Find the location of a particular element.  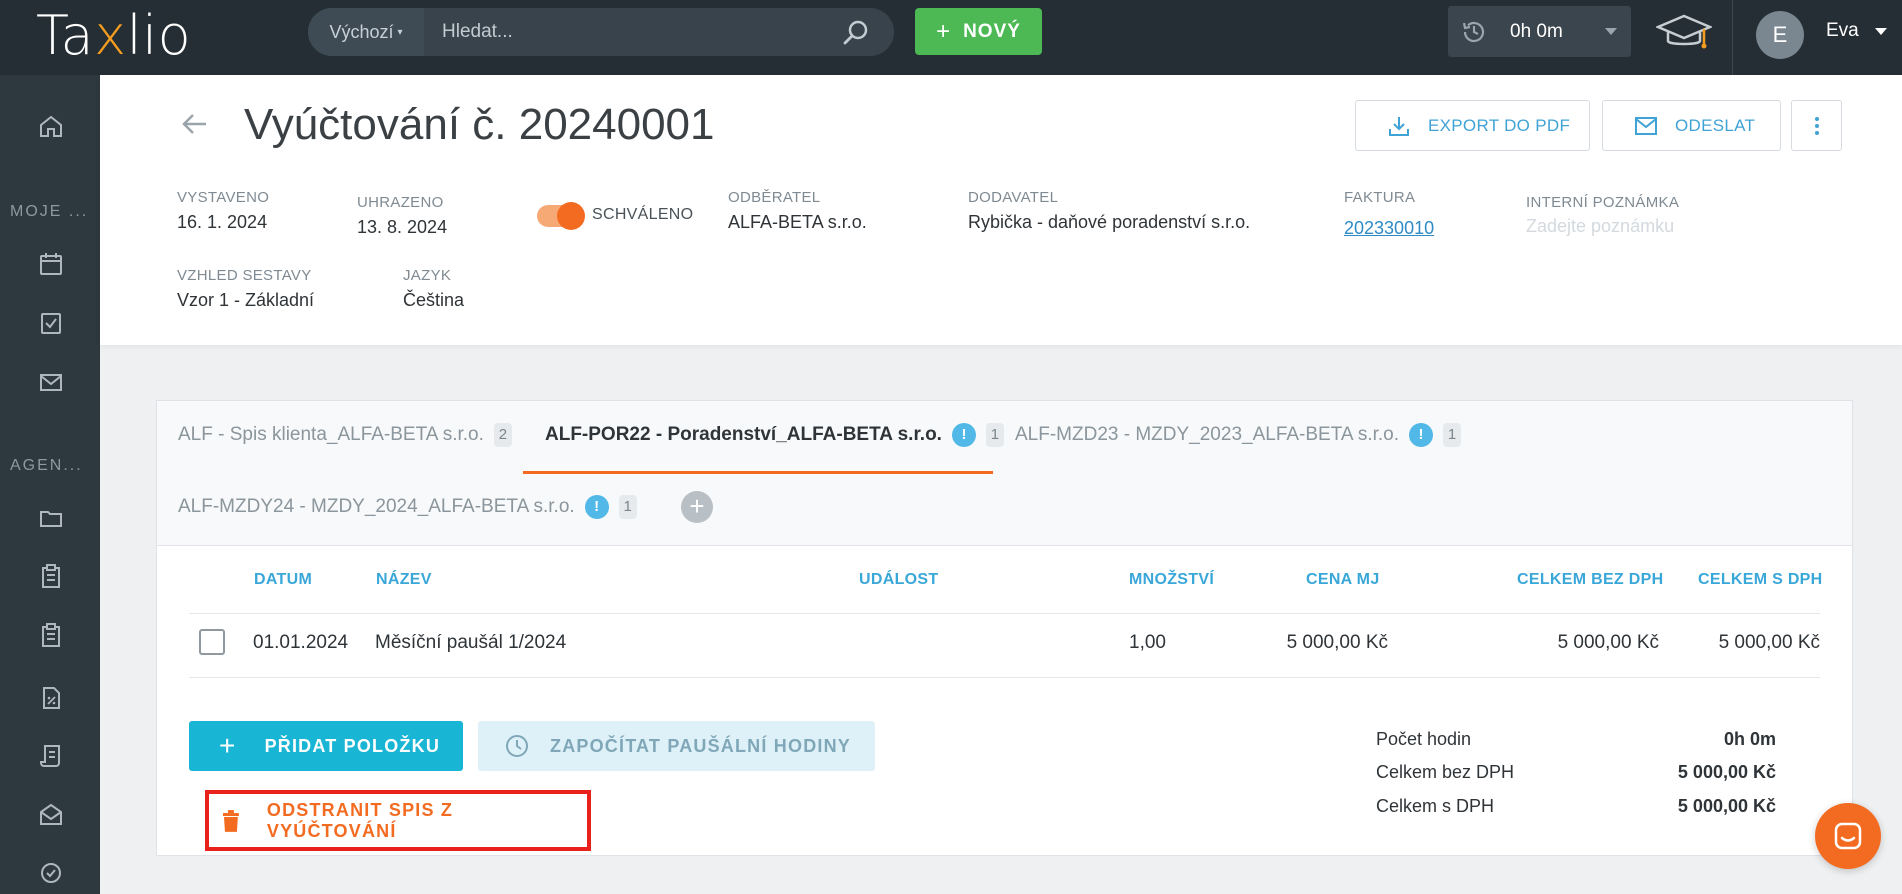

search-icon is located at coordinates (856, 33).